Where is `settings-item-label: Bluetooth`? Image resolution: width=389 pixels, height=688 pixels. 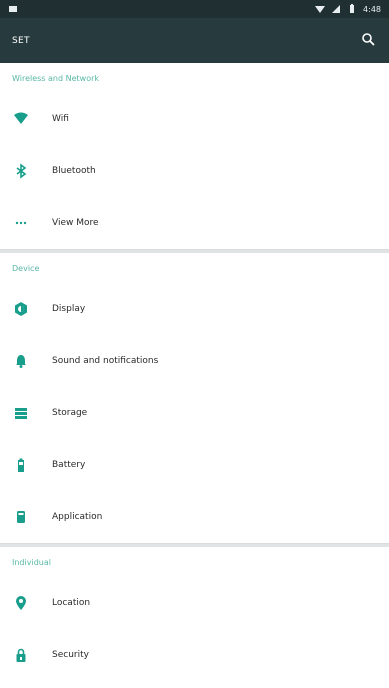
settings-item-label: Bluetooth is located at coordinates (74, 171).